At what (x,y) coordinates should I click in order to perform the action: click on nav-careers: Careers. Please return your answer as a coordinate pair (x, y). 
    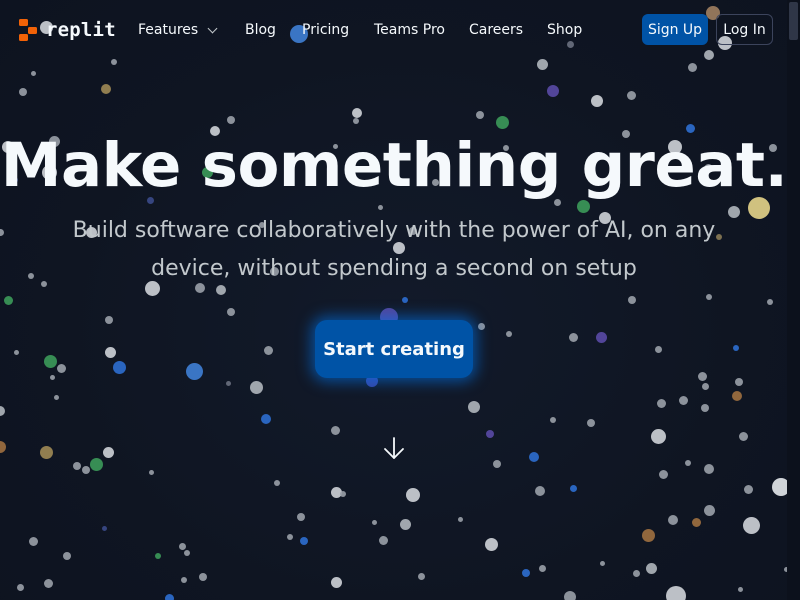
    Looking at the image, I should click on (496, 30).